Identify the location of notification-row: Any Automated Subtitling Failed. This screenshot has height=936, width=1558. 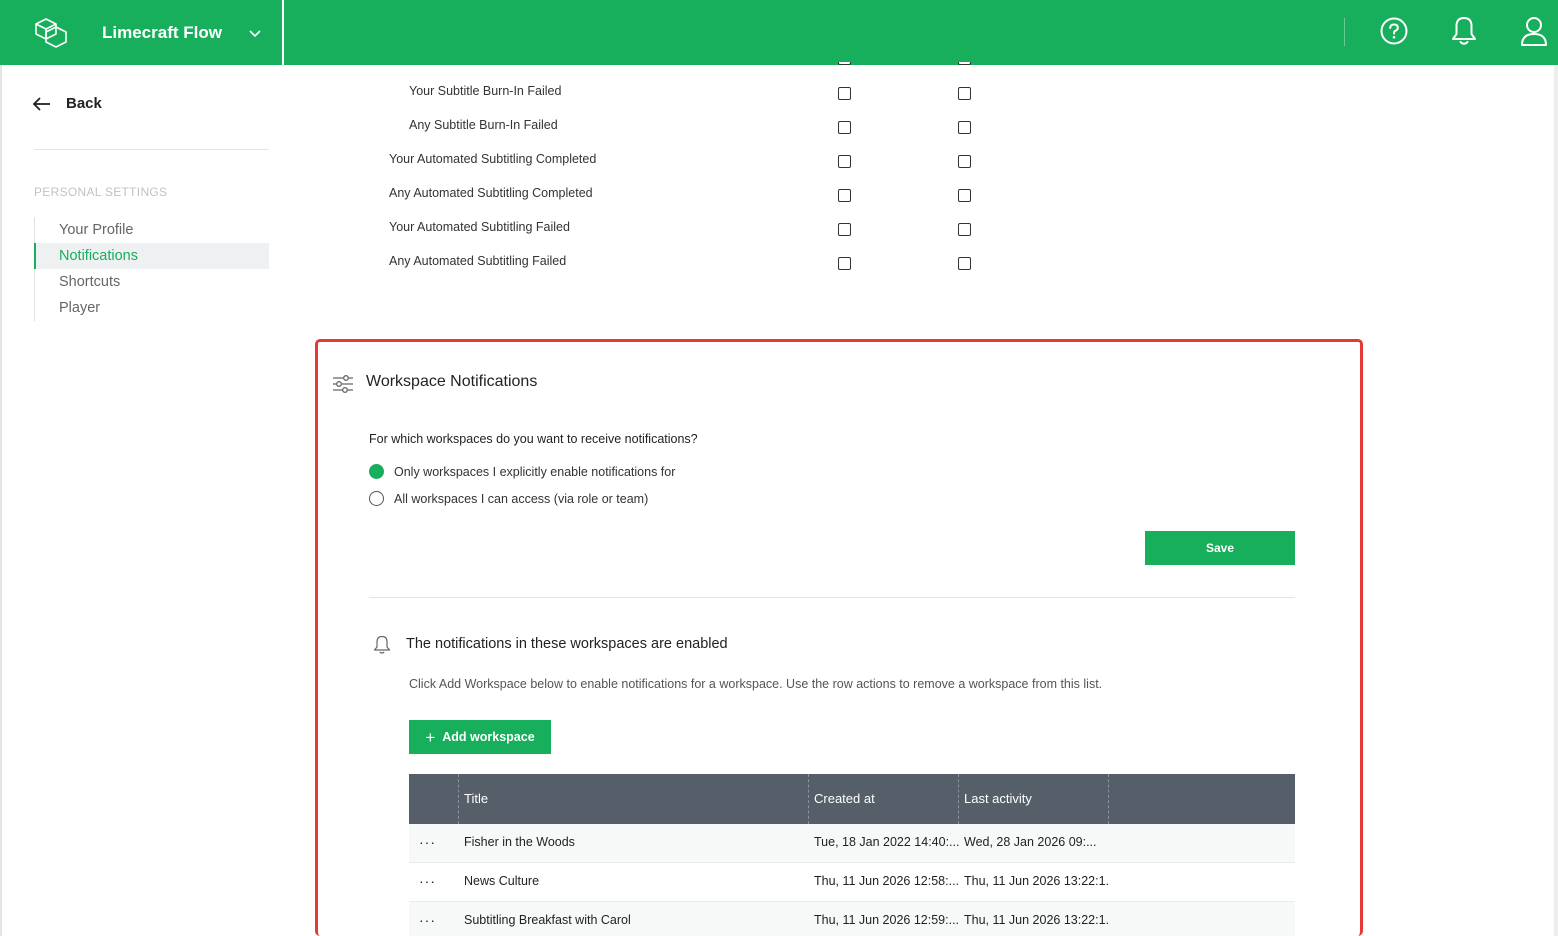
(500, 264).